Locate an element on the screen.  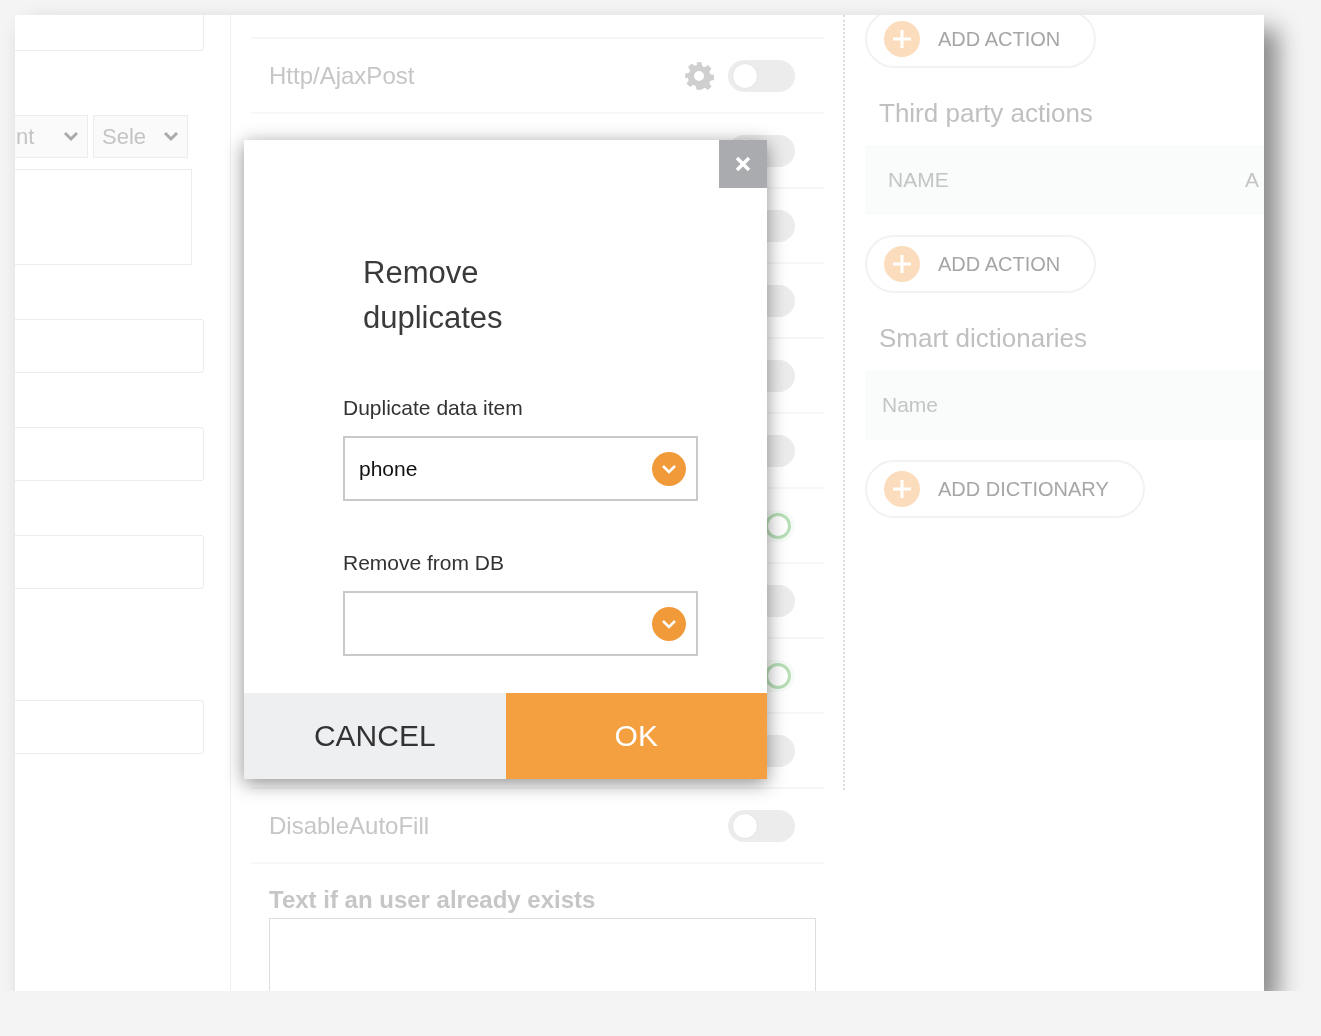
dropdown is located at coordinates (520, 623).